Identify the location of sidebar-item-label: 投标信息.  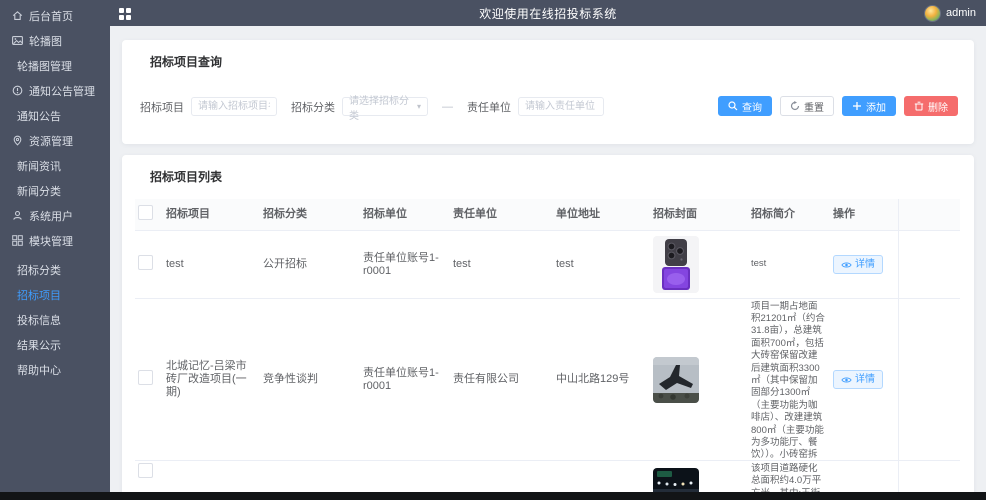
(39, 320).